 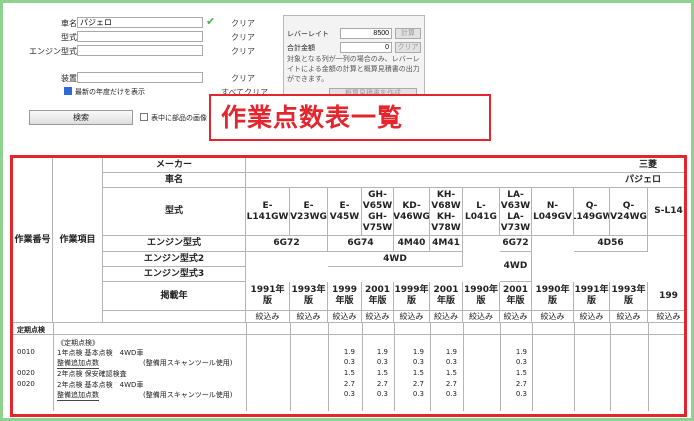 I want to click on row-item: 1年点検 基本点検 4WD車, so click(x=100, y=353).